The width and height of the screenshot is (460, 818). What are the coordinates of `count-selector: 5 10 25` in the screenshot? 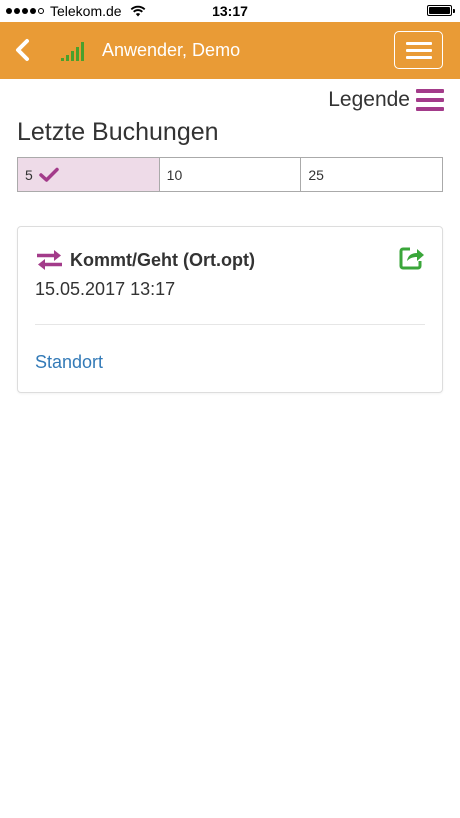 It's located at (230, 174).